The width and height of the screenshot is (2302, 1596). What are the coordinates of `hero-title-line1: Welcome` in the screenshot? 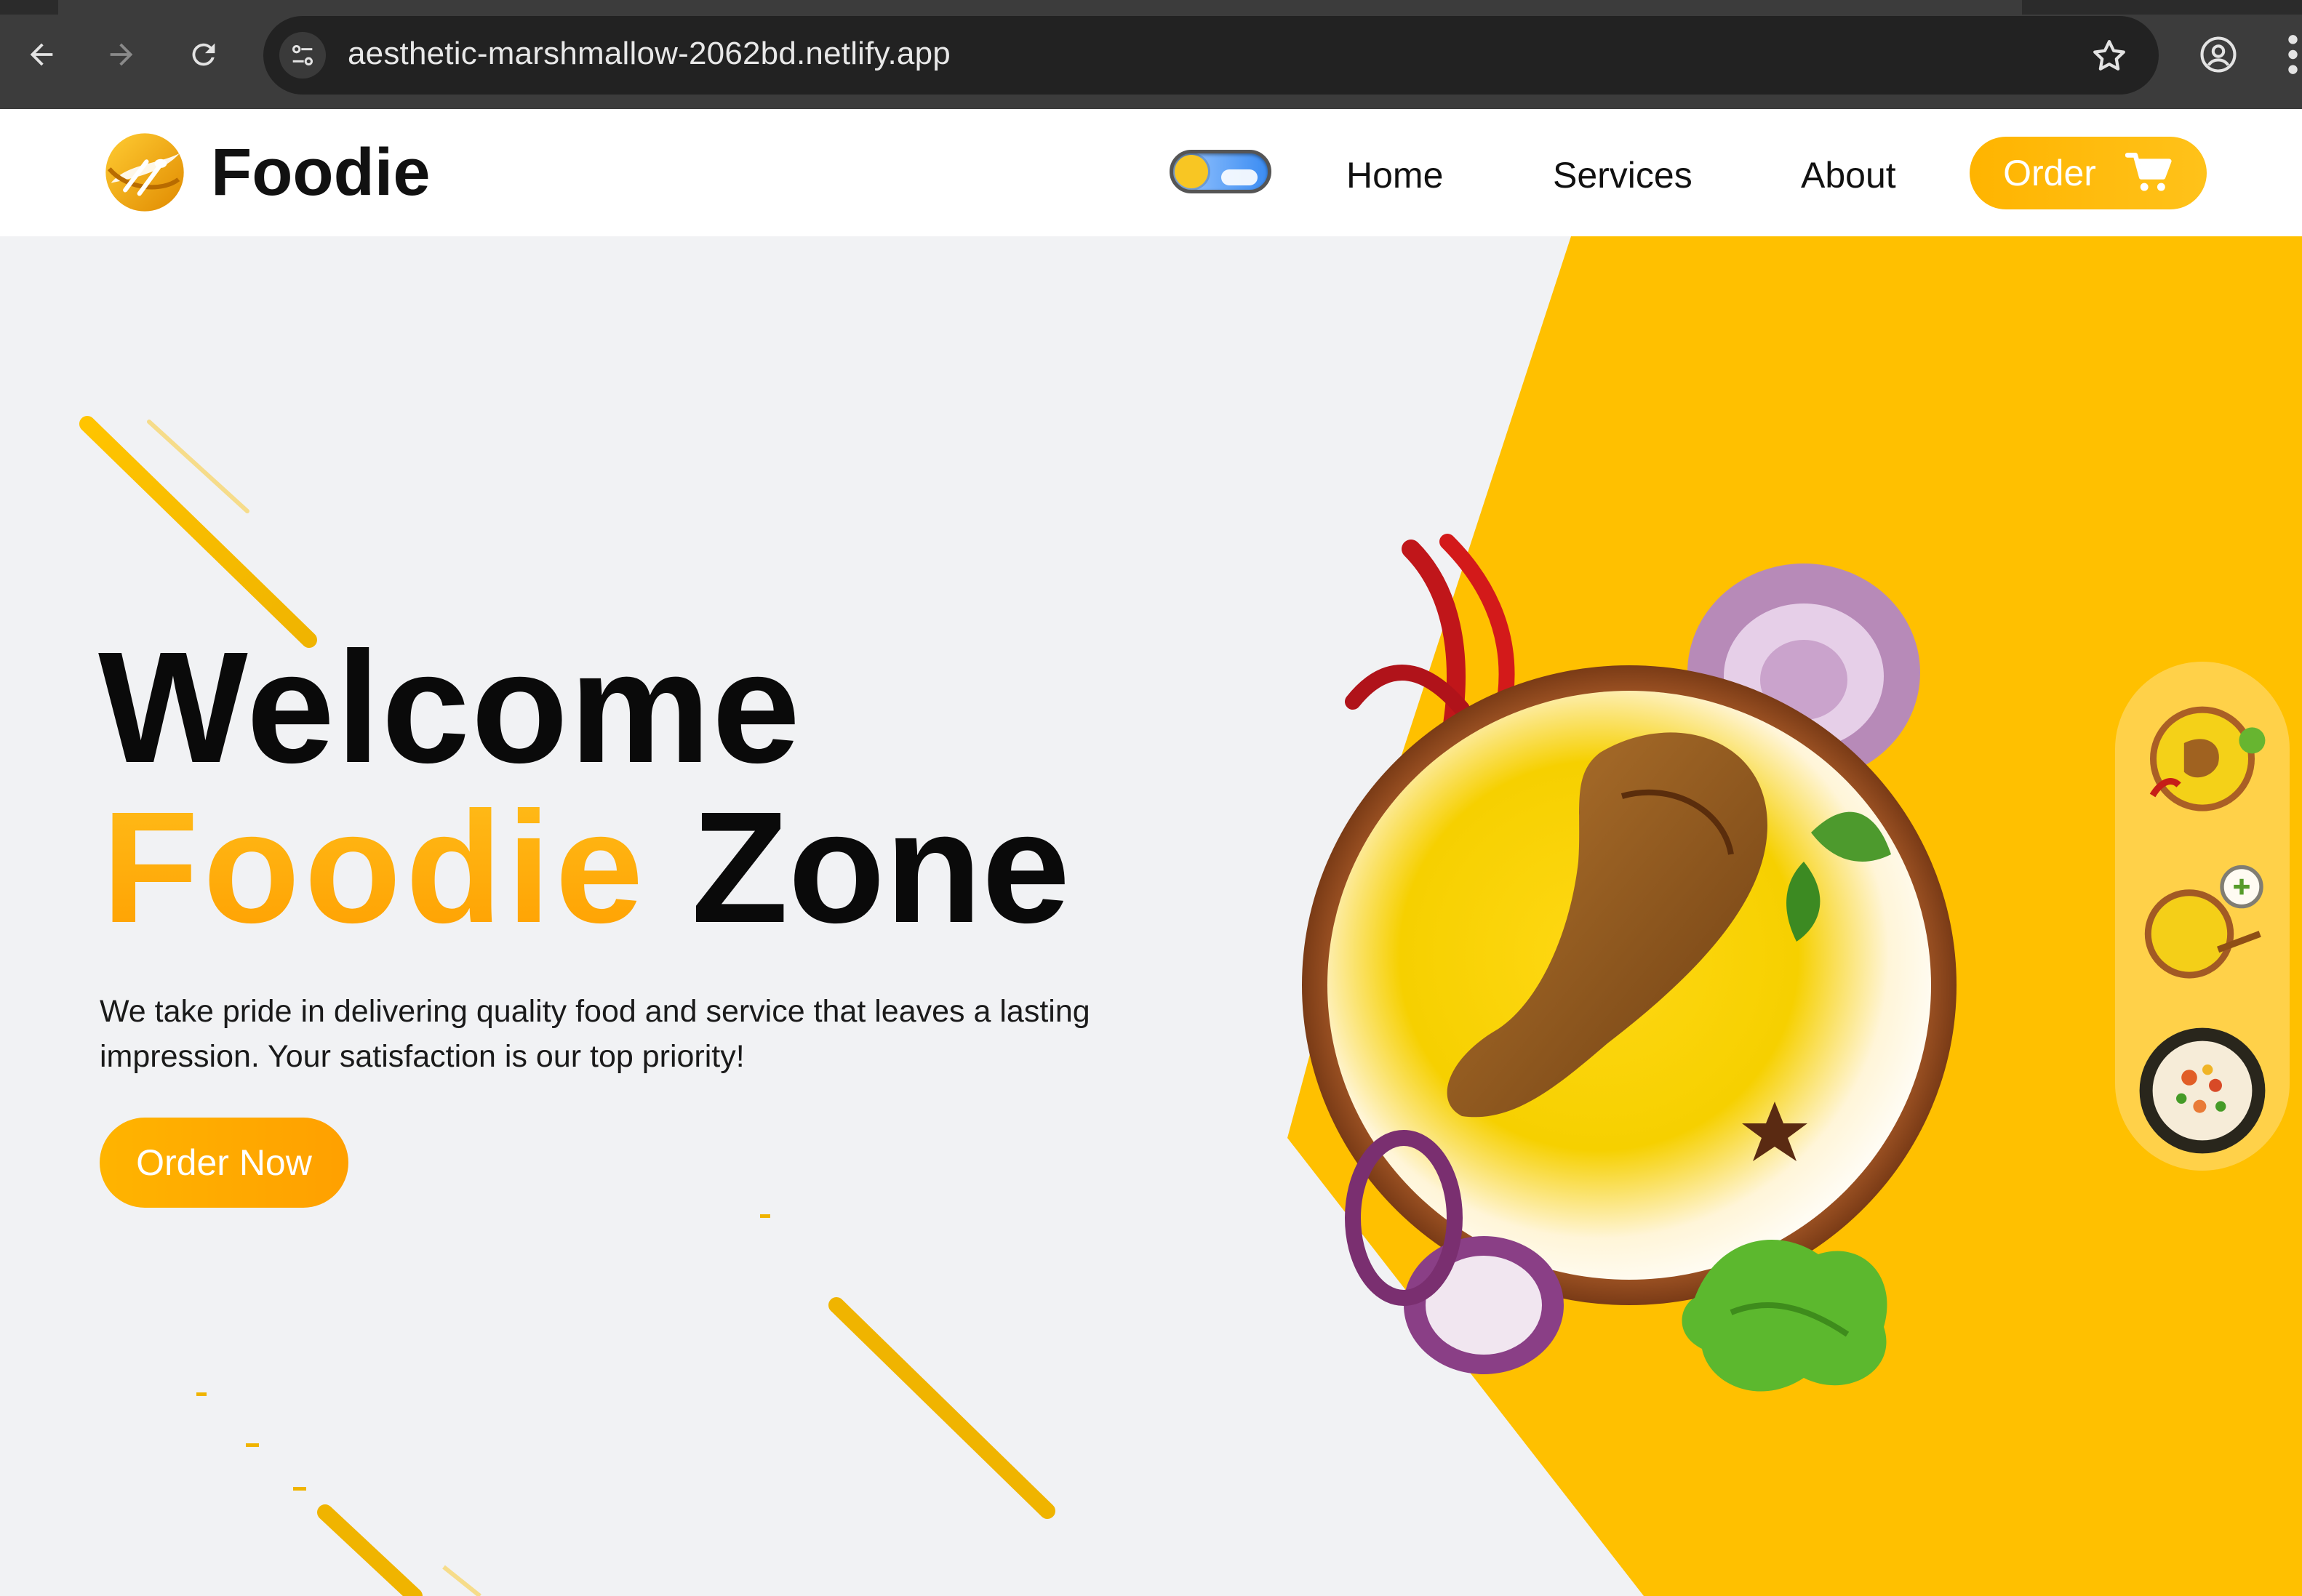 It's located at (450, 708).